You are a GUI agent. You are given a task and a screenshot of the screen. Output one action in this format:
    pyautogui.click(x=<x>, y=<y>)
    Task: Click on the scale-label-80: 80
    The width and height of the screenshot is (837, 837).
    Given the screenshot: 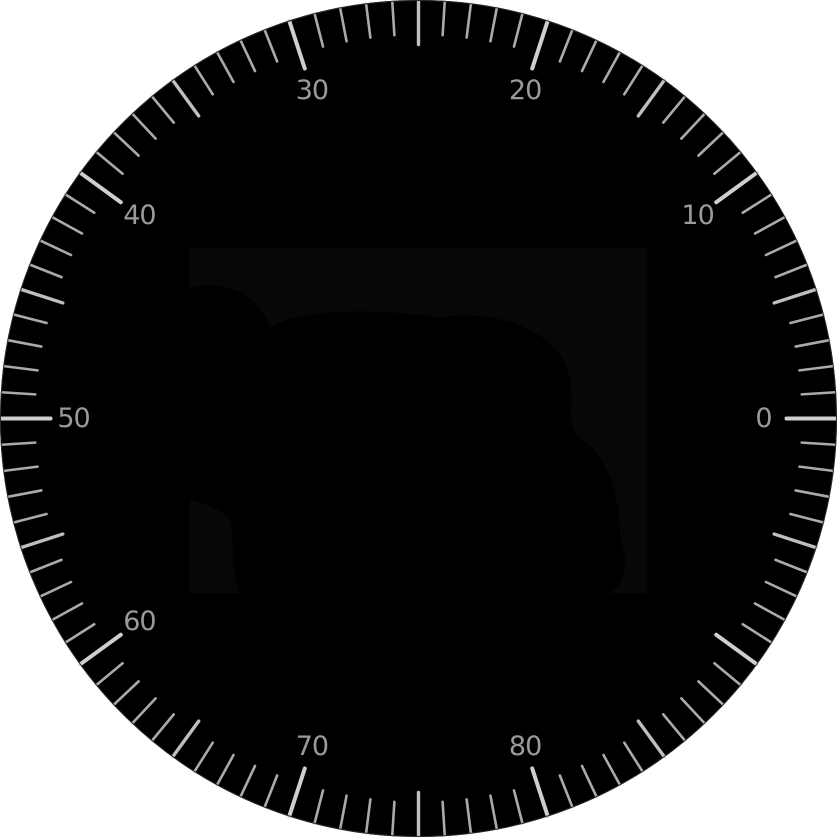 What is the action you would take?
    pyautogui.click(x=525, y=746)
    